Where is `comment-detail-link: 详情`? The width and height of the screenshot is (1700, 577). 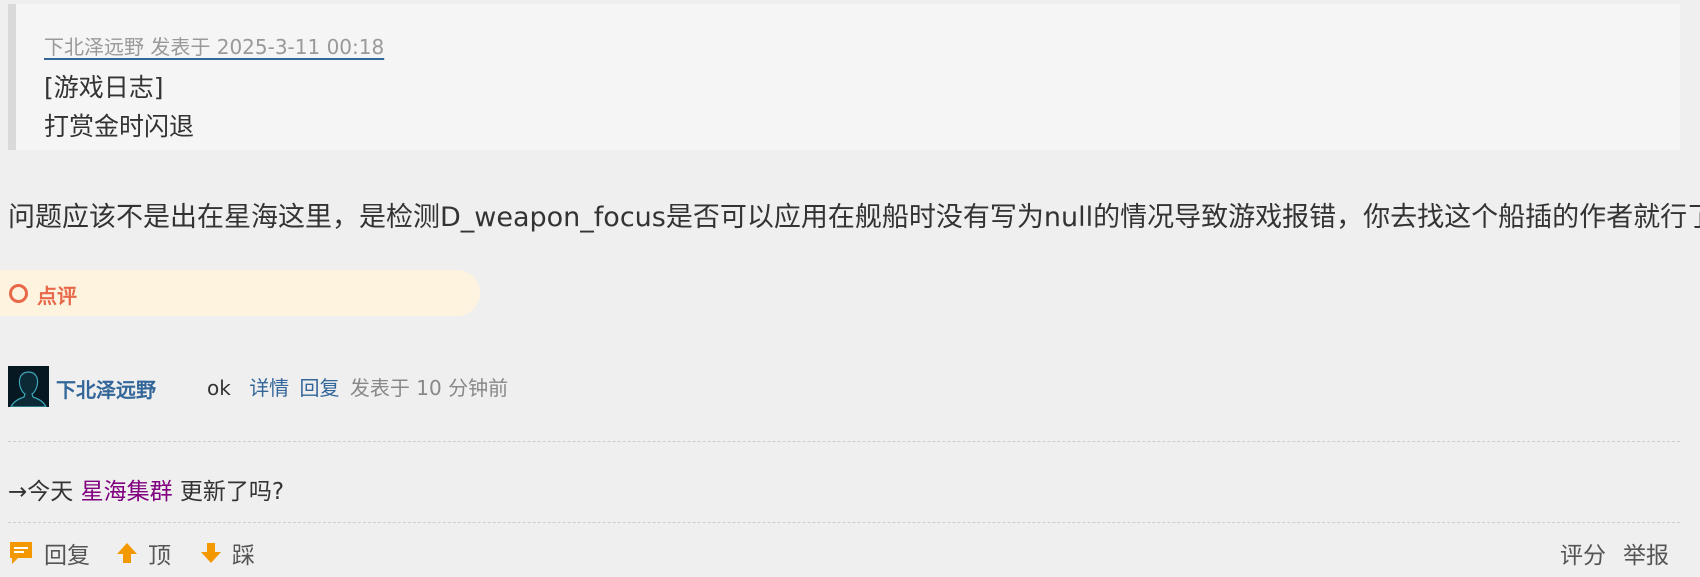 comment-detail-link: 详情 is located at coordinates (269, 388).